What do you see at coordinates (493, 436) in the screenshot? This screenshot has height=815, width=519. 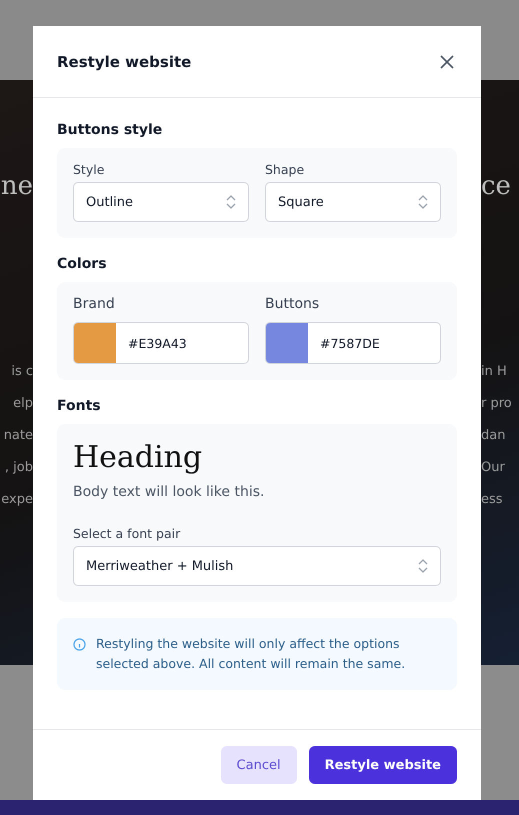 I see `hero-text: dan` at bounding box center [493, 436].